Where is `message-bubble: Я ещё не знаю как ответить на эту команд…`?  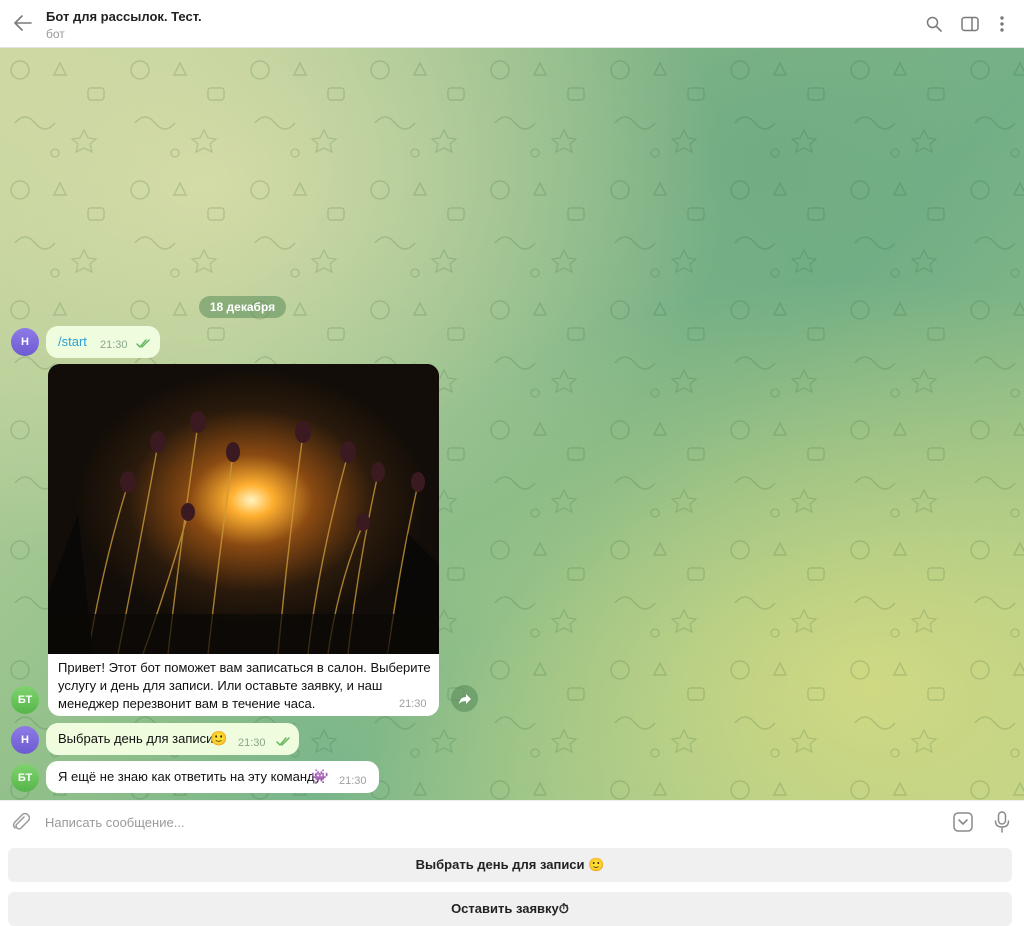 message-bubble: Я ещё не знаю как ответить на эту команд… is located at coordinates (212, 777).